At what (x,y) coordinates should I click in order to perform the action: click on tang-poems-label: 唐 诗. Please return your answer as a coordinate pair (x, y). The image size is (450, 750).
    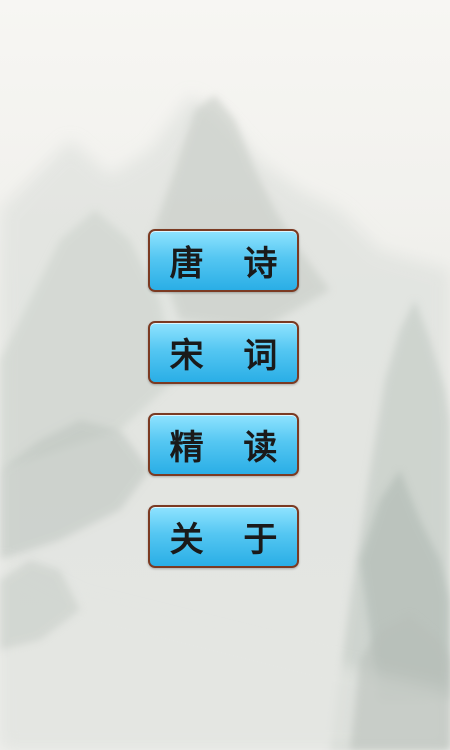
    Looking at the image, I should click on (230, 264).